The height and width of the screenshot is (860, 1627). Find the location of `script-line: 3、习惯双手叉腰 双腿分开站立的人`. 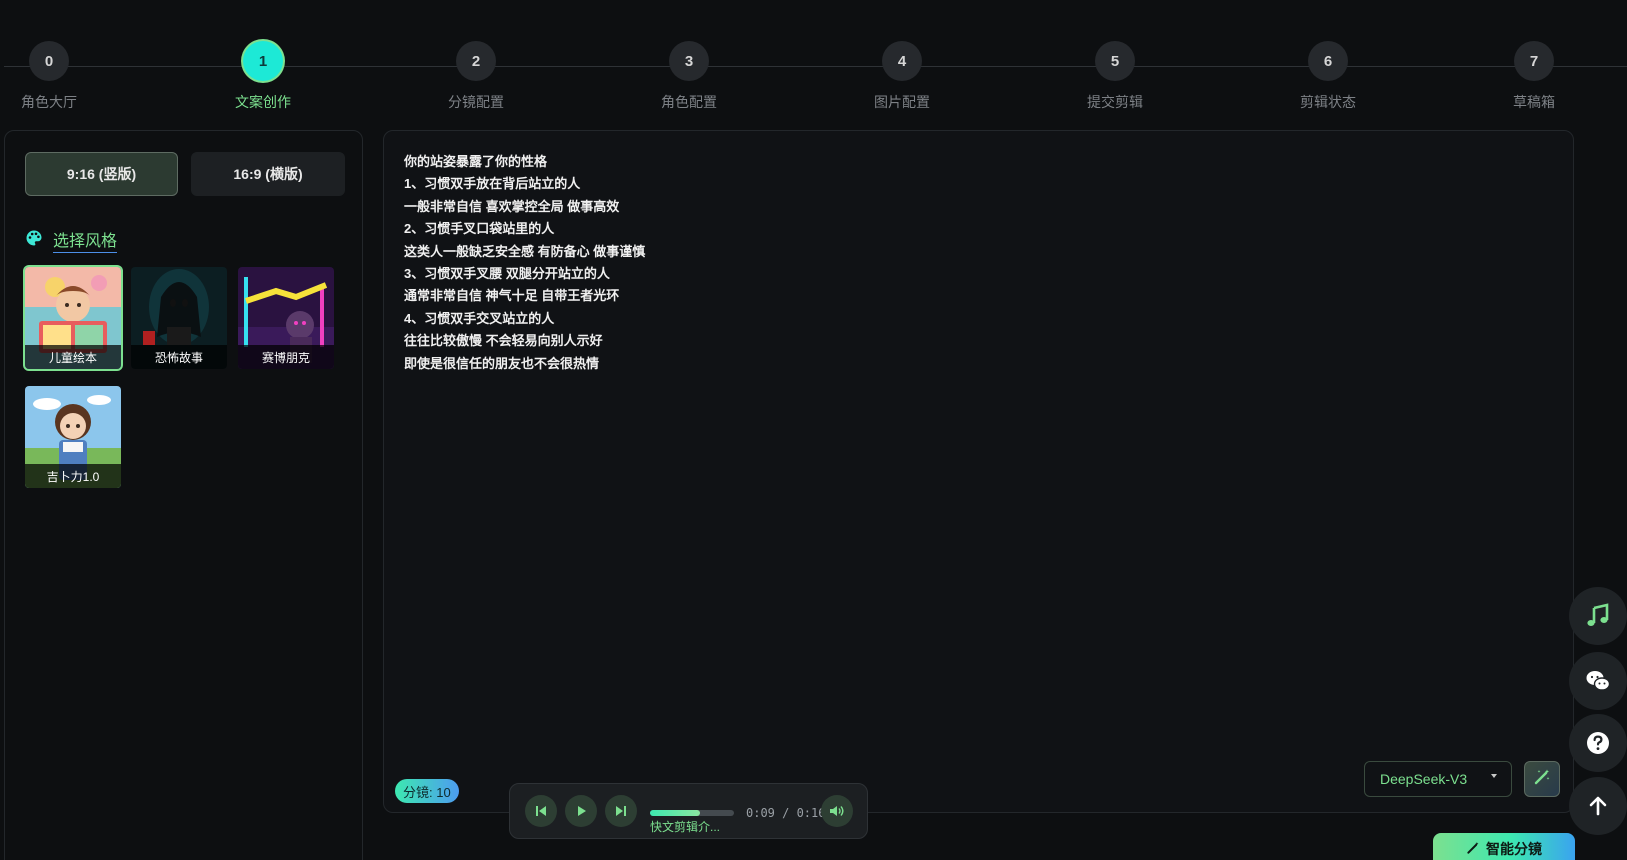

script-line: 3、习惯双手叉腰 双腿分开站立的人 is located at coordinates (507, 274).